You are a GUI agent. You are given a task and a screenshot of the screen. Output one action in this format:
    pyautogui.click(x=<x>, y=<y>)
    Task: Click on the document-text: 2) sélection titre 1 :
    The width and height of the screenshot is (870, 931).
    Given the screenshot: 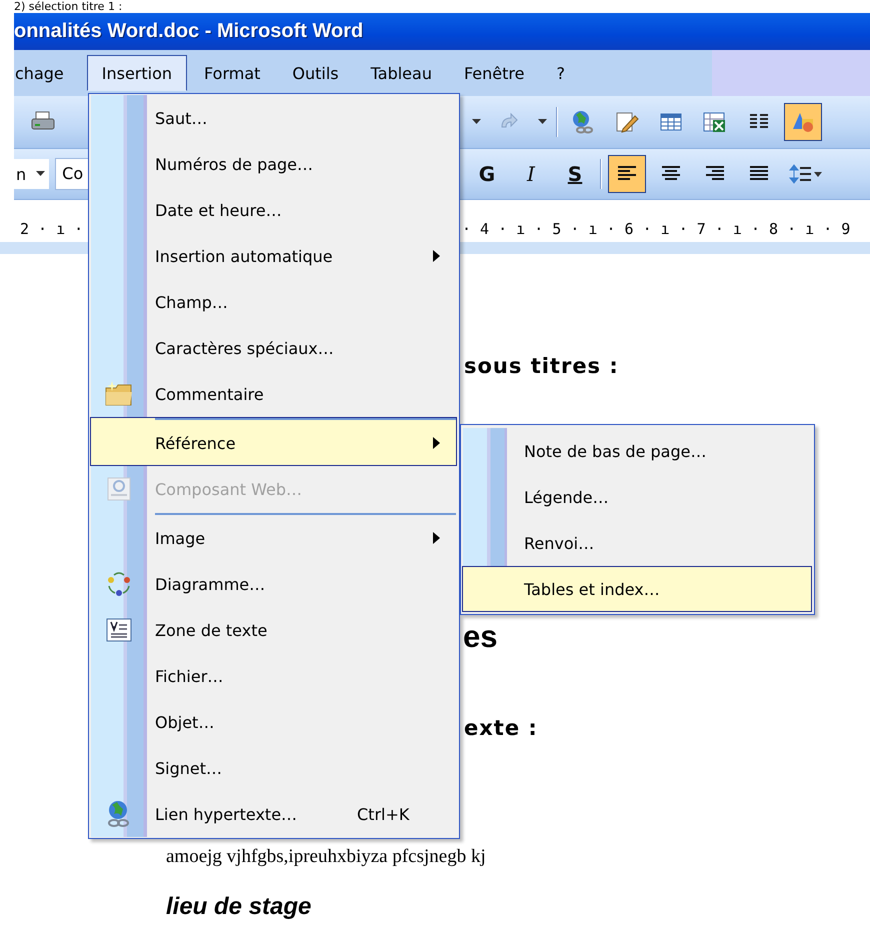 What is the action you would take?
    pyautogui.click(x=68, y=6)
    